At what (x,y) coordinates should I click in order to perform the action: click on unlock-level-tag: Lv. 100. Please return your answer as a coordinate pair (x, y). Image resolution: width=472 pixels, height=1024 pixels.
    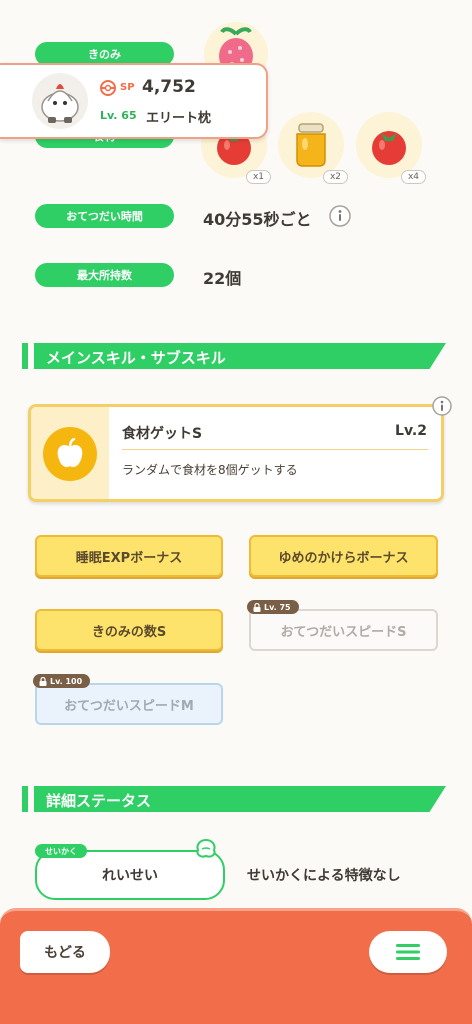
    Looking at the image, I should click on (62, 681).